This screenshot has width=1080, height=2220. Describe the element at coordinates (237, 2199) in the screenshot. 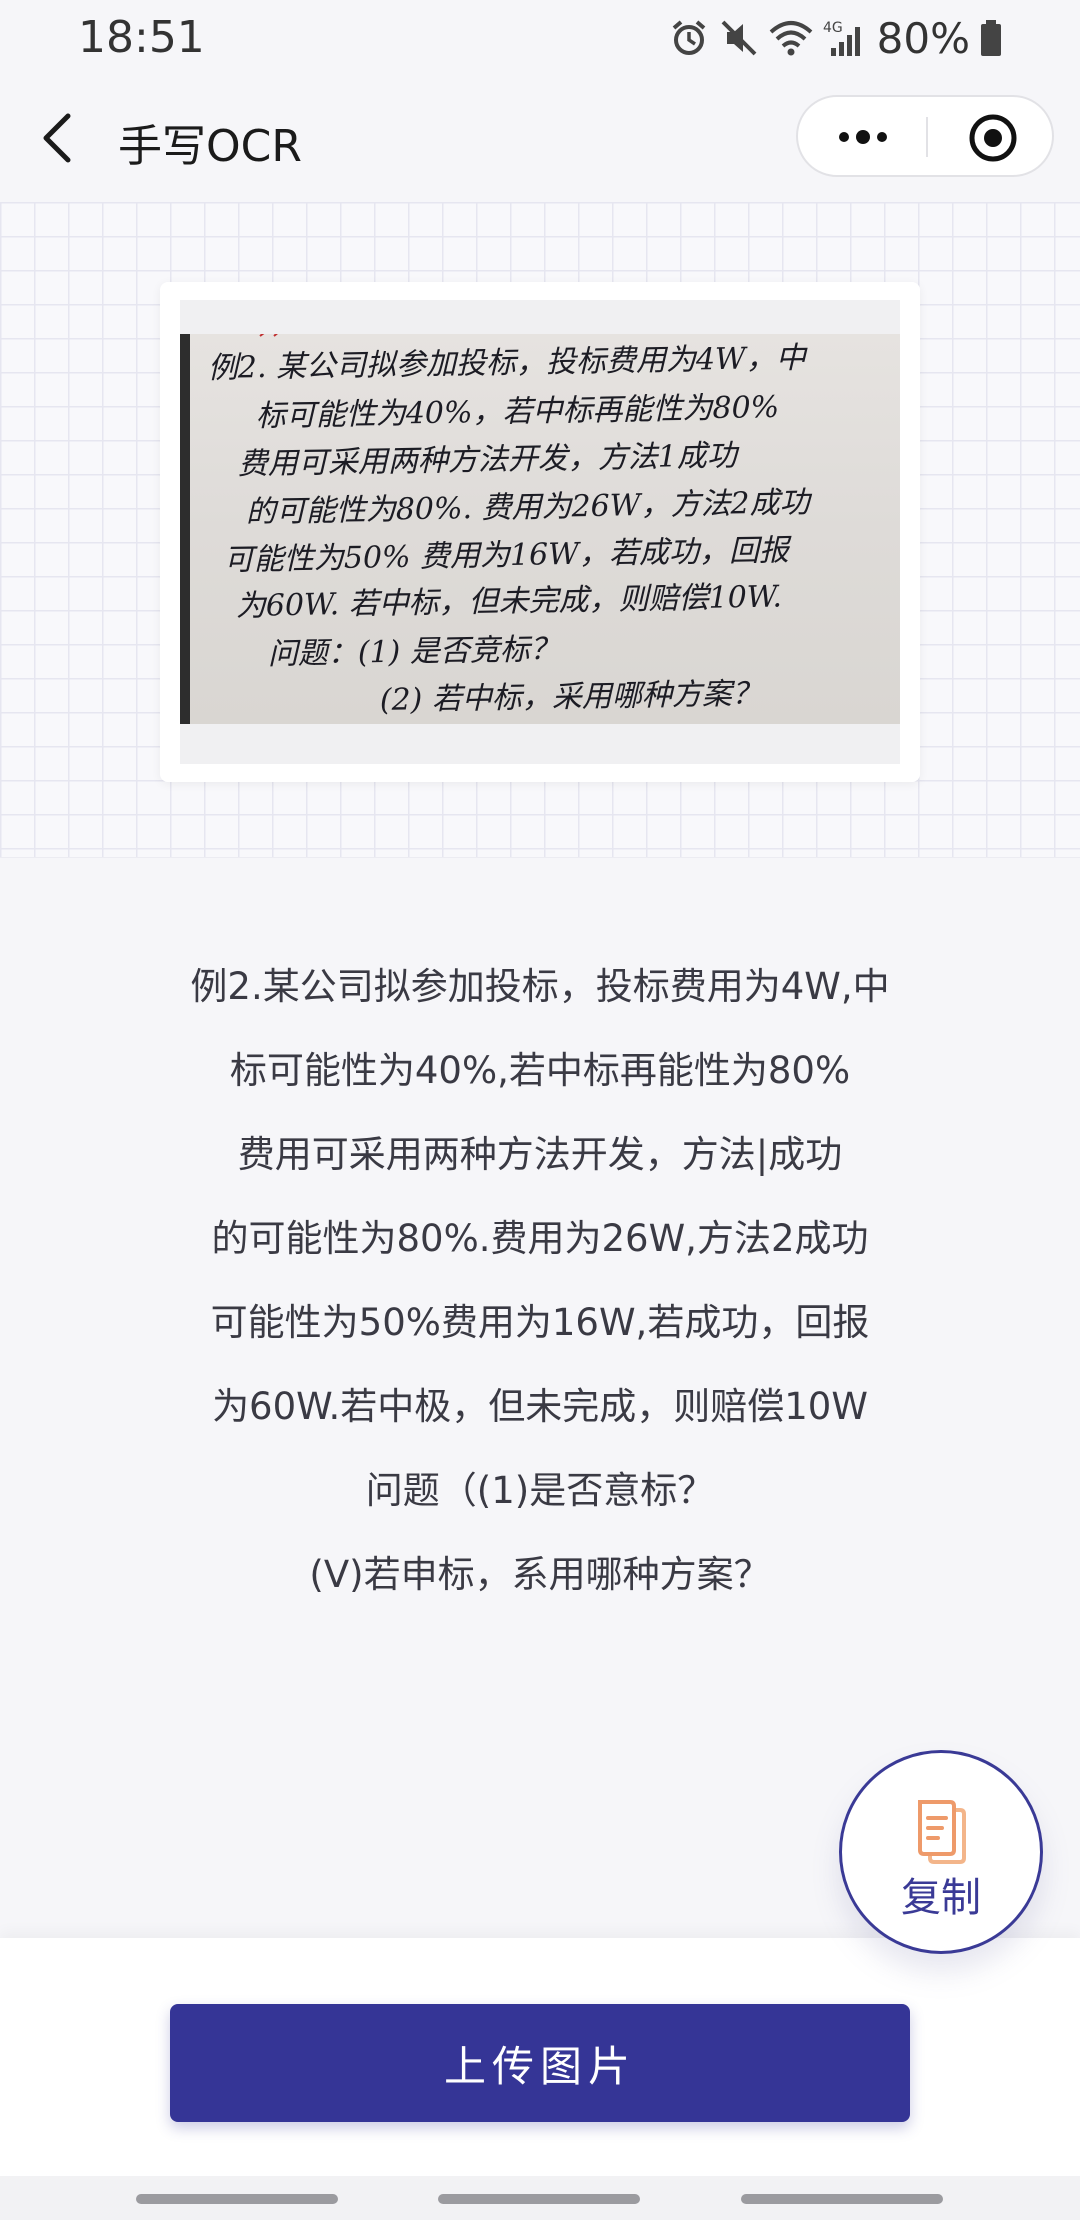

I see `gesture-recent` at that location.